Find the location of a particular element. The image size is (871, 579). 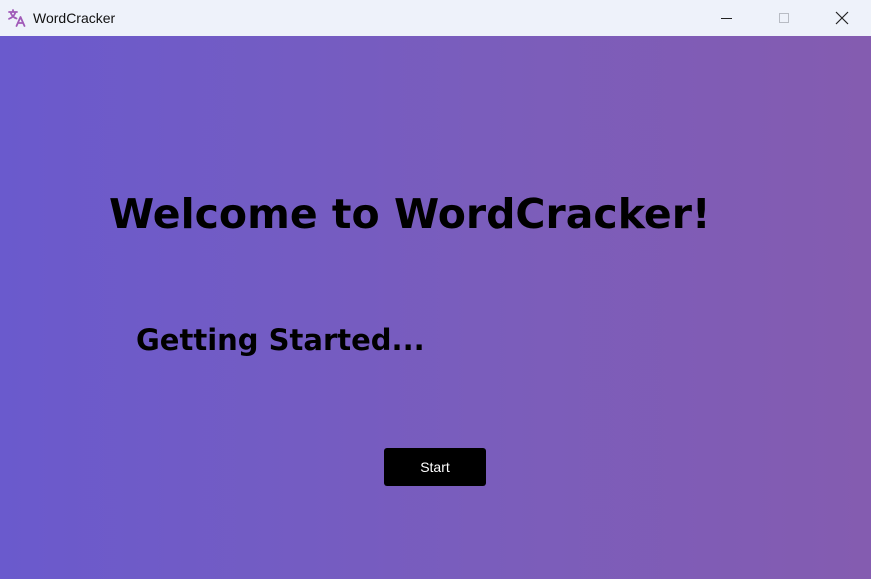

title-bar: WordCracker is located at coordinates (435, 18).